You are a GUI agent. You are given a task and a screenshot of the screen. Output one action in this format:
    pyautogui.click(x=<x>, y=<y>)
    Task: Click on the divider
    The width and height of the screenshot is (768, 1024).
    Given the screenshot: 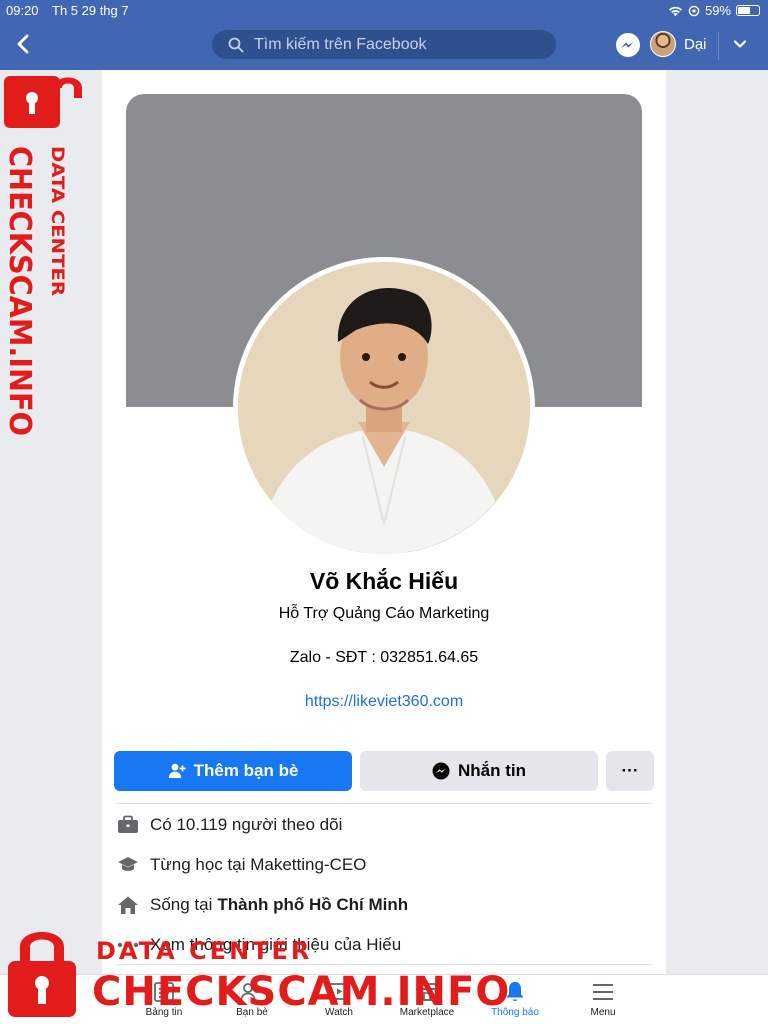 What is the action you would take?
    pyautogui.click(x=384, y=803)
    